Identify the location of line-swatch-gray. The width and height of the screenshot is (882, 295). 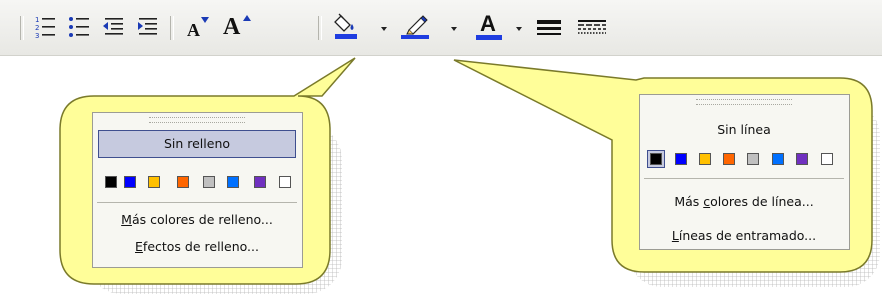
(753, 159).